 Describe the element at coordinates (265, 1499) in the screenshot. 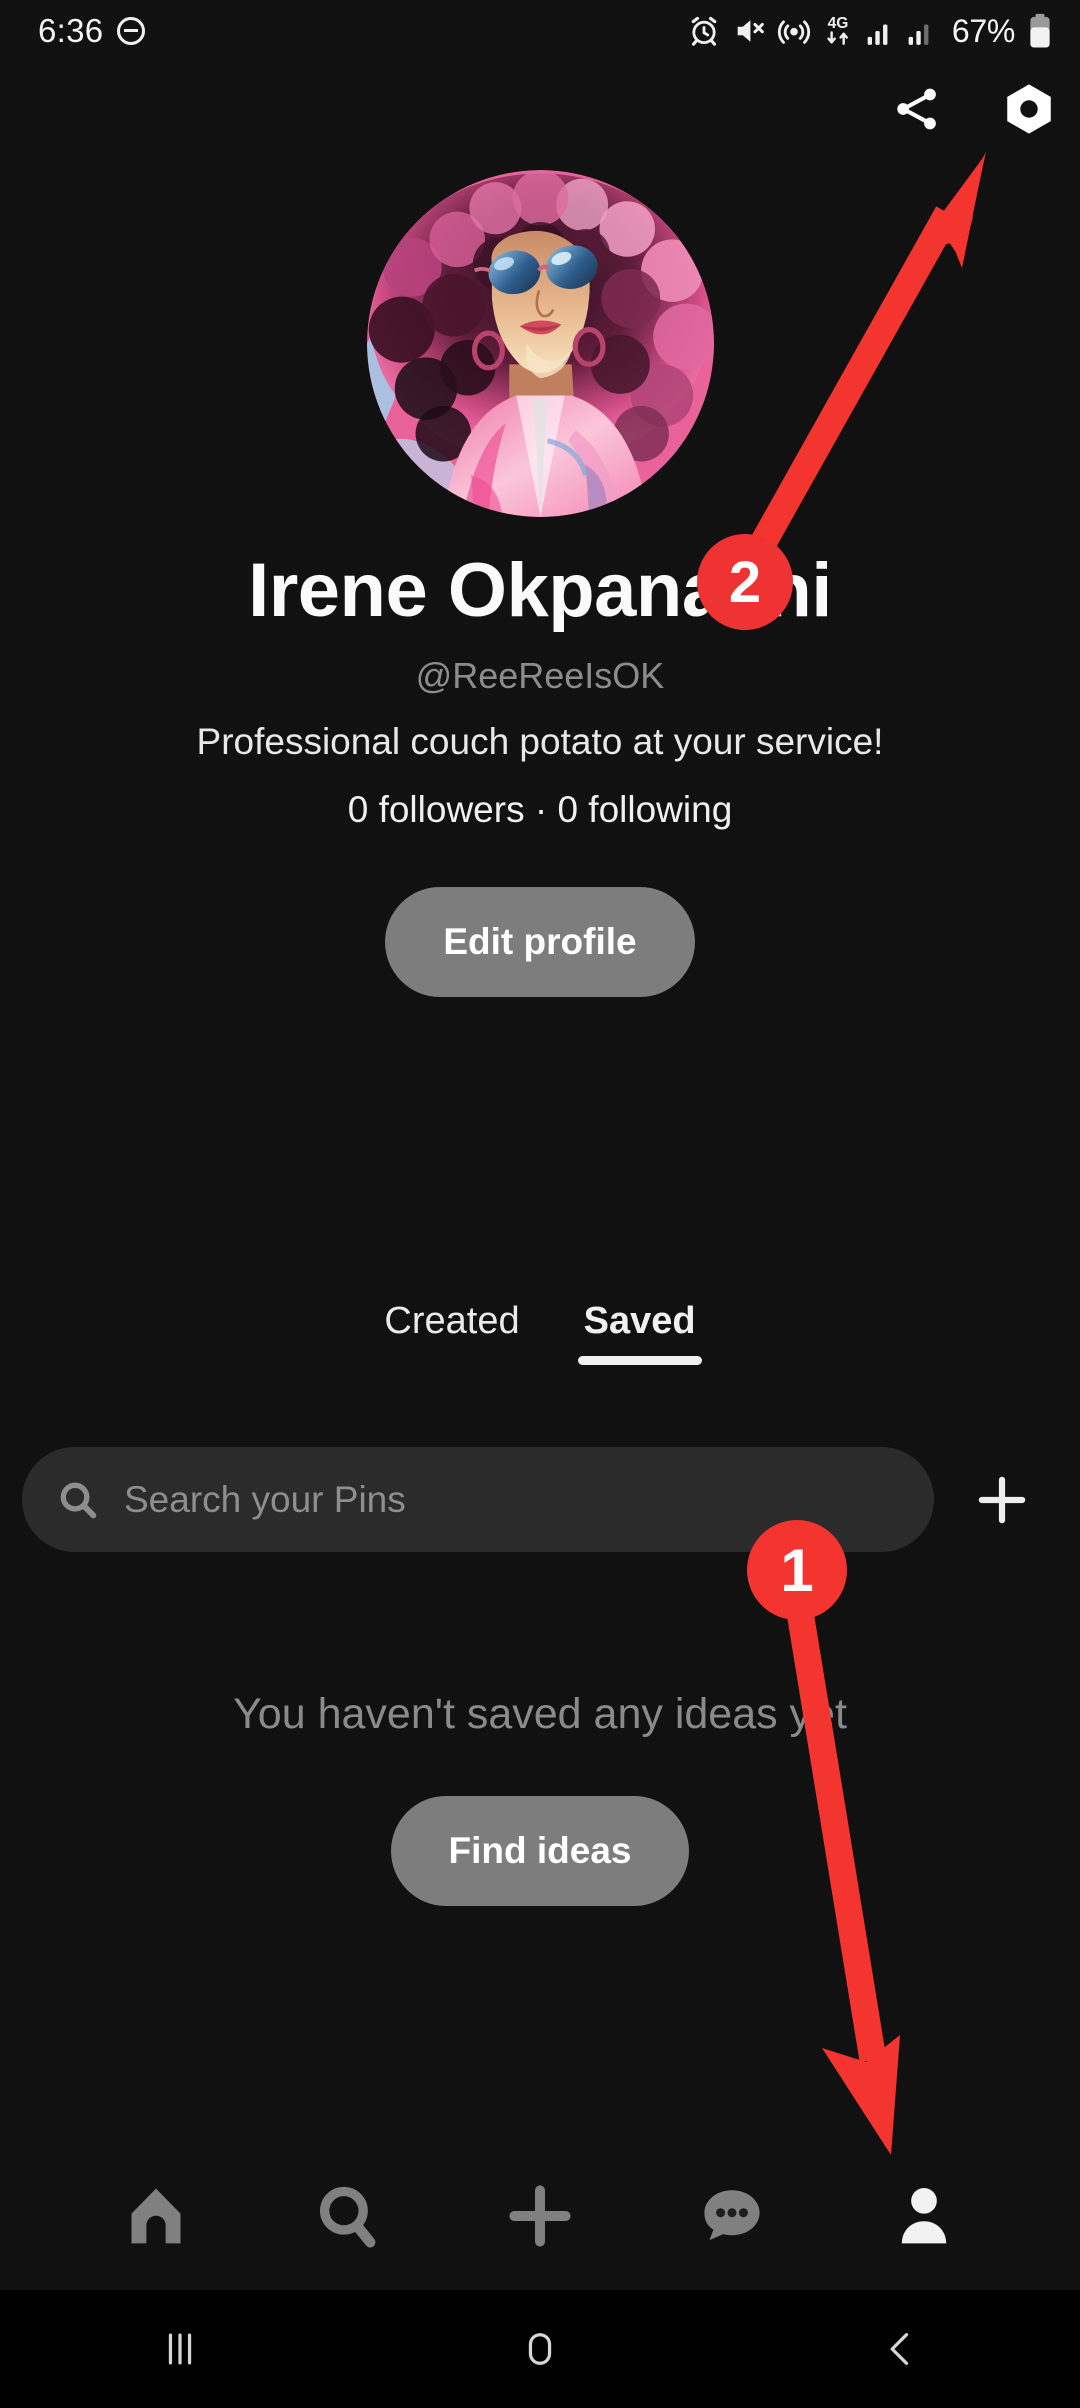

I see `search-placeholder: Search your Pins` at that location.